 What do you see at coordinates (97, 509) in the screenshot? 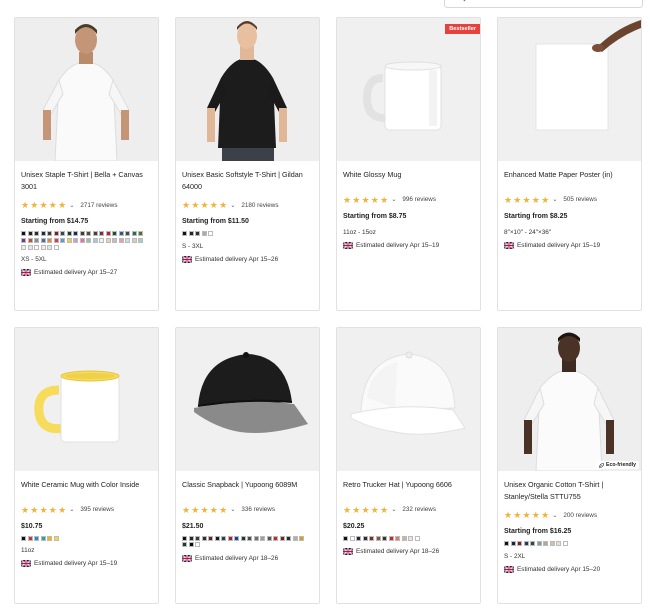
I see `review-count: 395 reviews` at bounding box center [97, 509].